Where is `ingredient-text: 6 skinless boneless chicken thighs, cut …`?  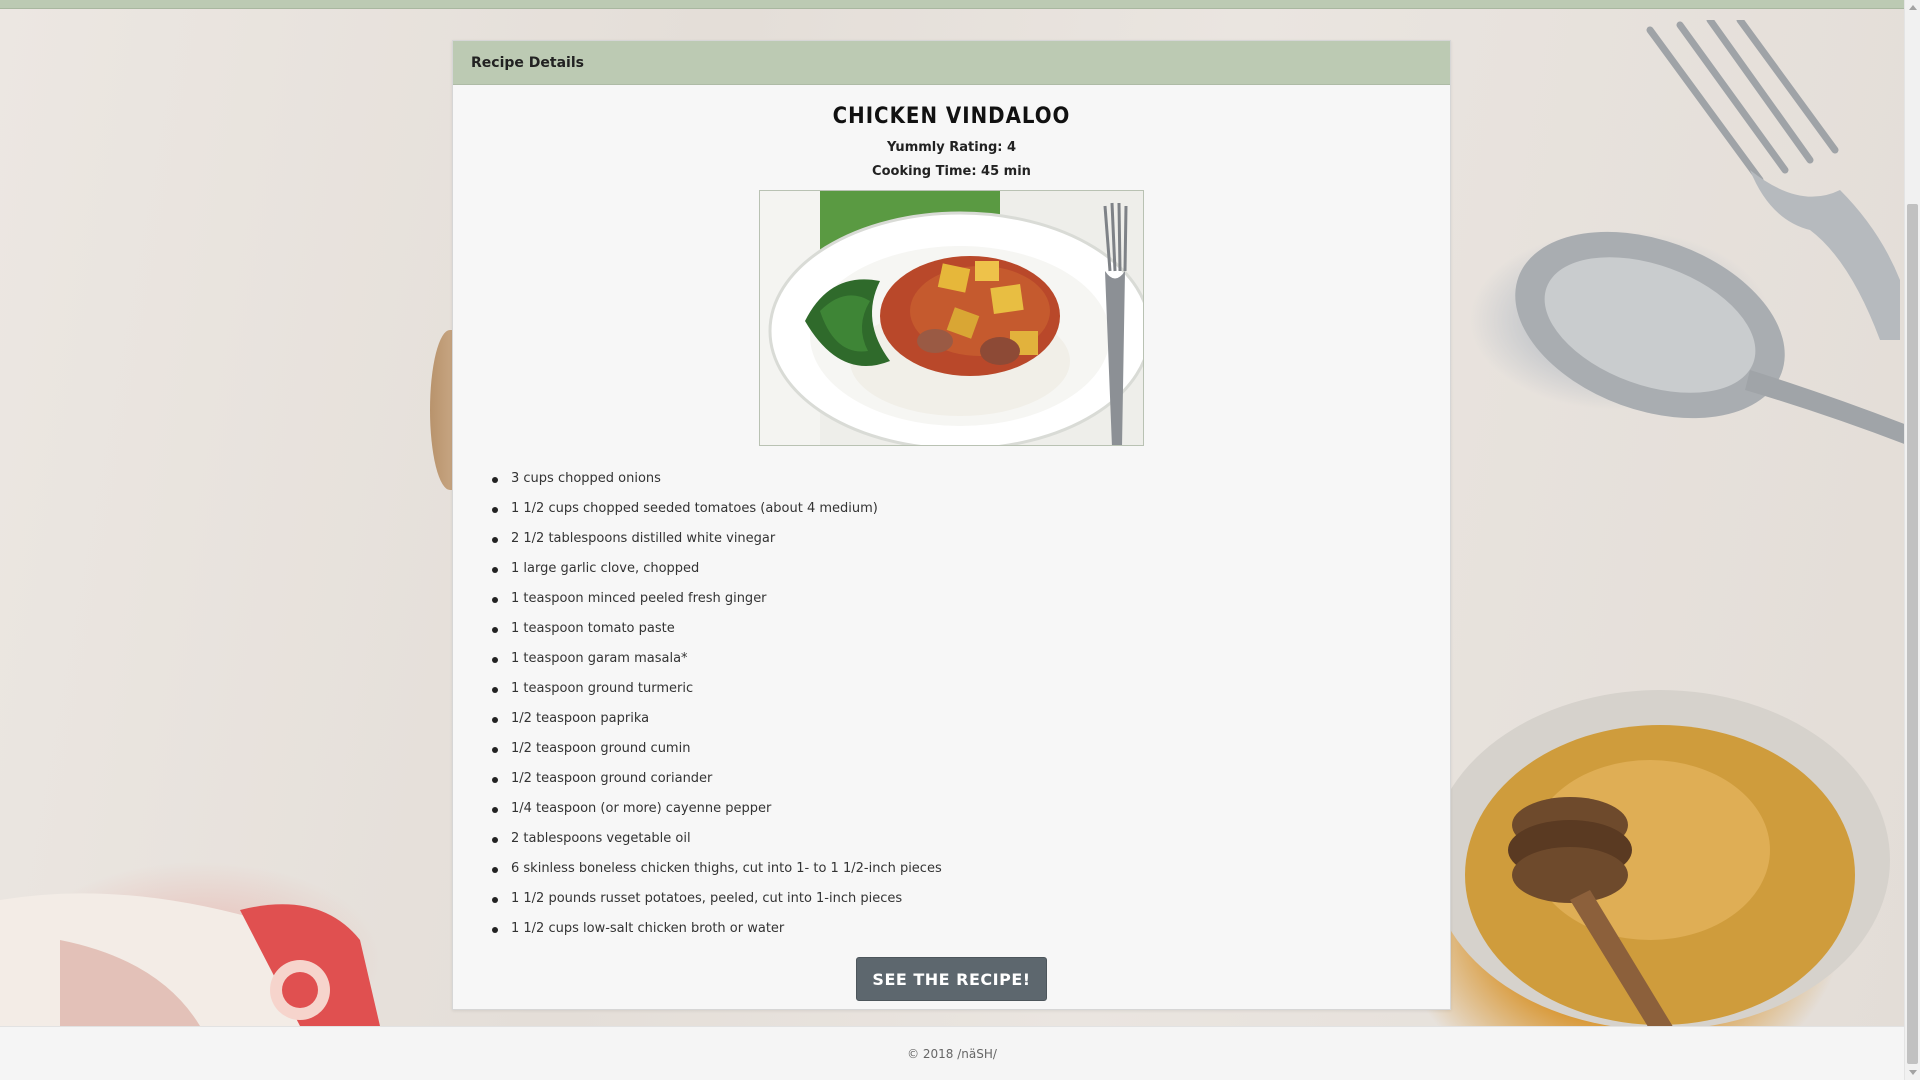
ingredient-text: 6 skinless boneless chicken thighs, cut … is located at coordinates (726, 868).